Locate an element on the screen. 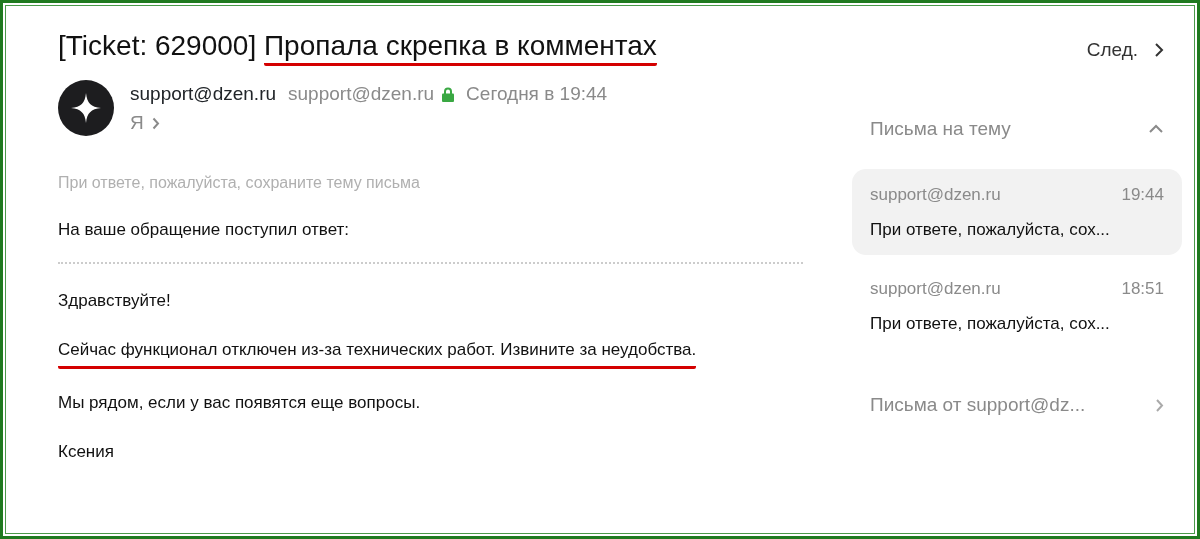 Image resolution: width=1200 pixels, height=539 pixels. time-text: 18:51 is located at coordinates (1142, 289).